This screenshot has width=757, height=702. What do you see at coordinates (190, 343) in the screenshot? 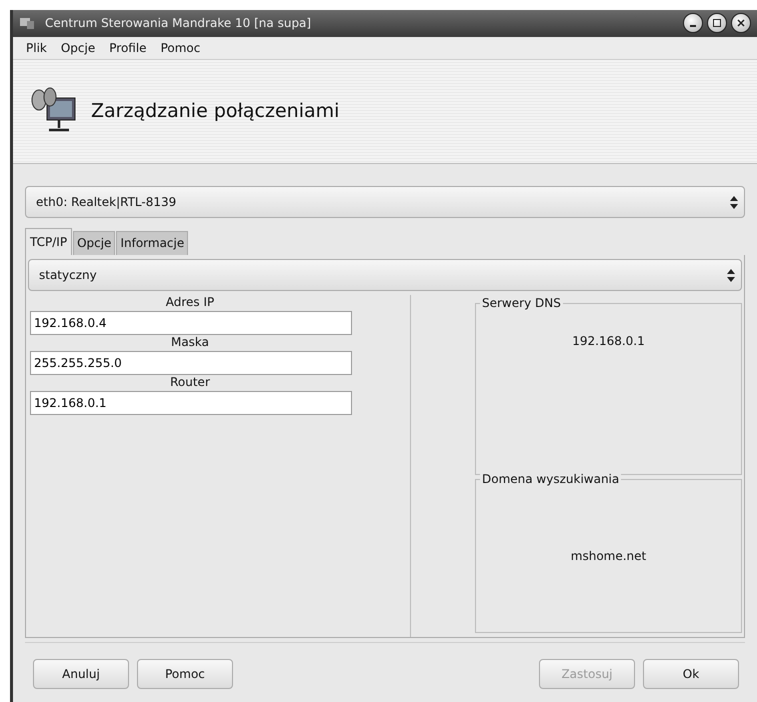
I see `field-label: Maska` at bounding box center [190, 343].